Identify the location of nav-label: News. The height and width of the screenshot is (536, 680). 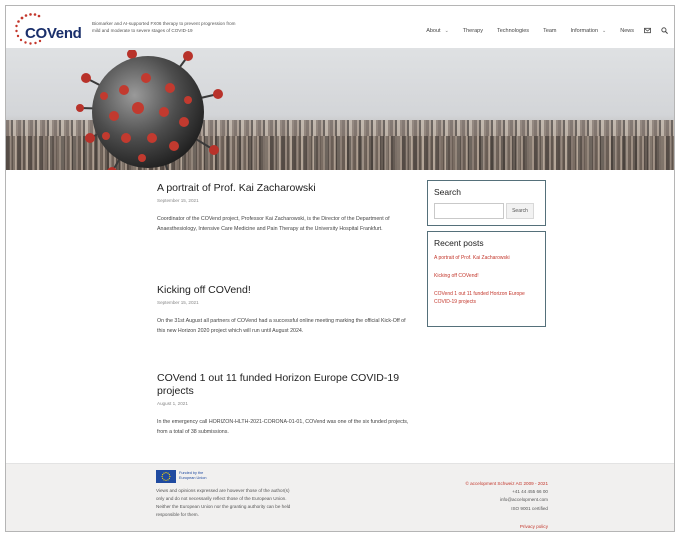
(627, 30).